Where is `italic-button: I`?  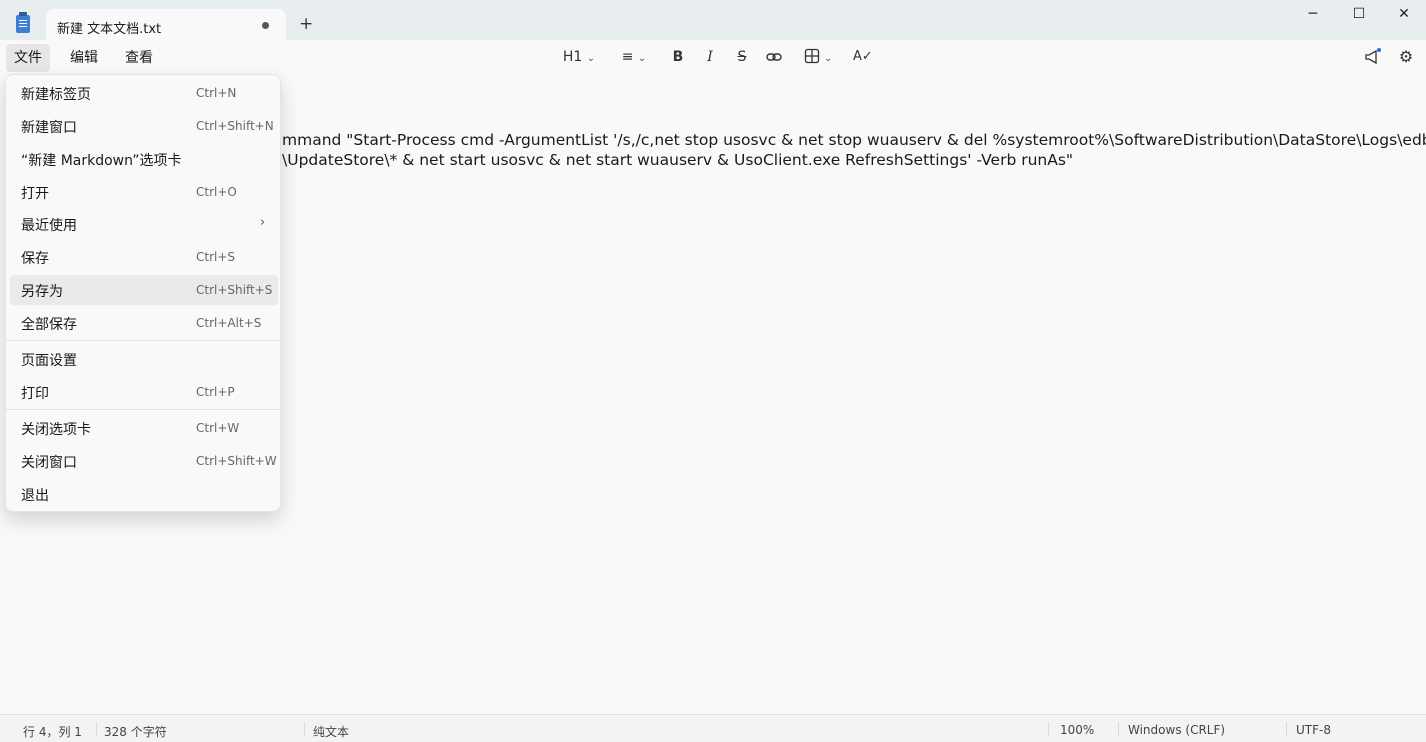 italic-button: I is located at coordinates (710, 57).